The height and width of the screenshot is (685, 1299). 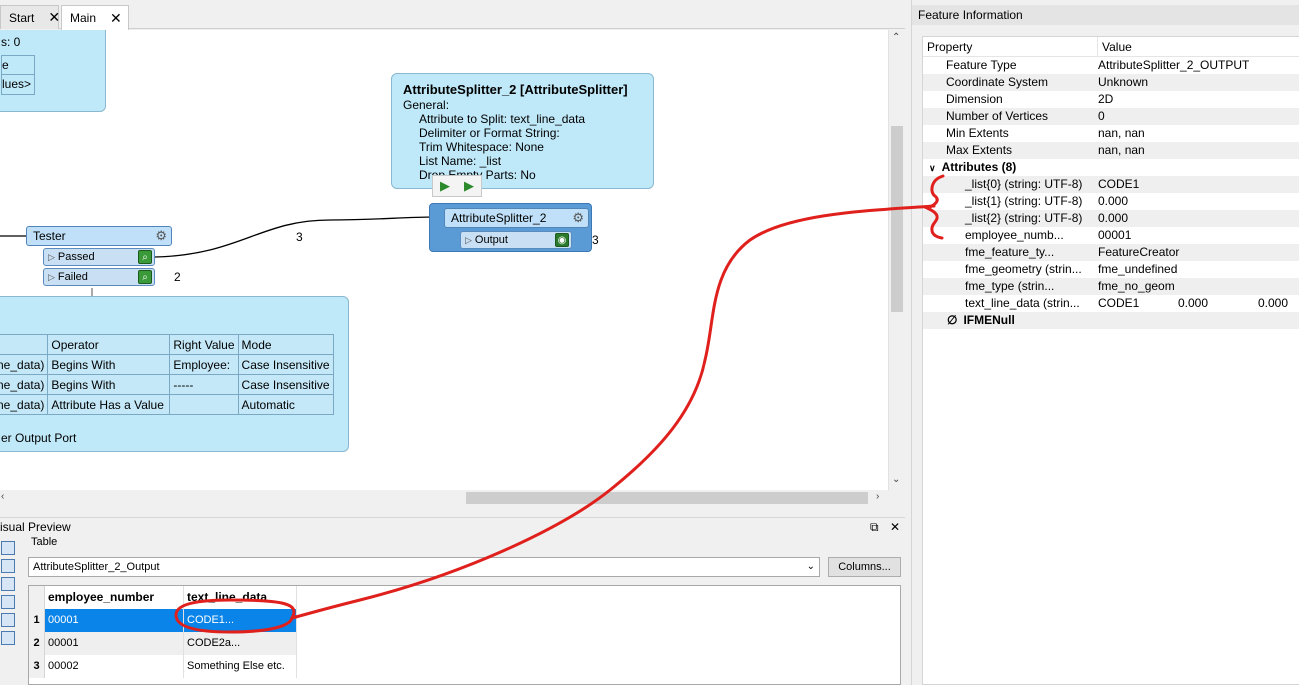 What do you see at coordinates (977, 133) in the screenshot?
I see `property-name: Min Extents` at bounding box center [977, 133].